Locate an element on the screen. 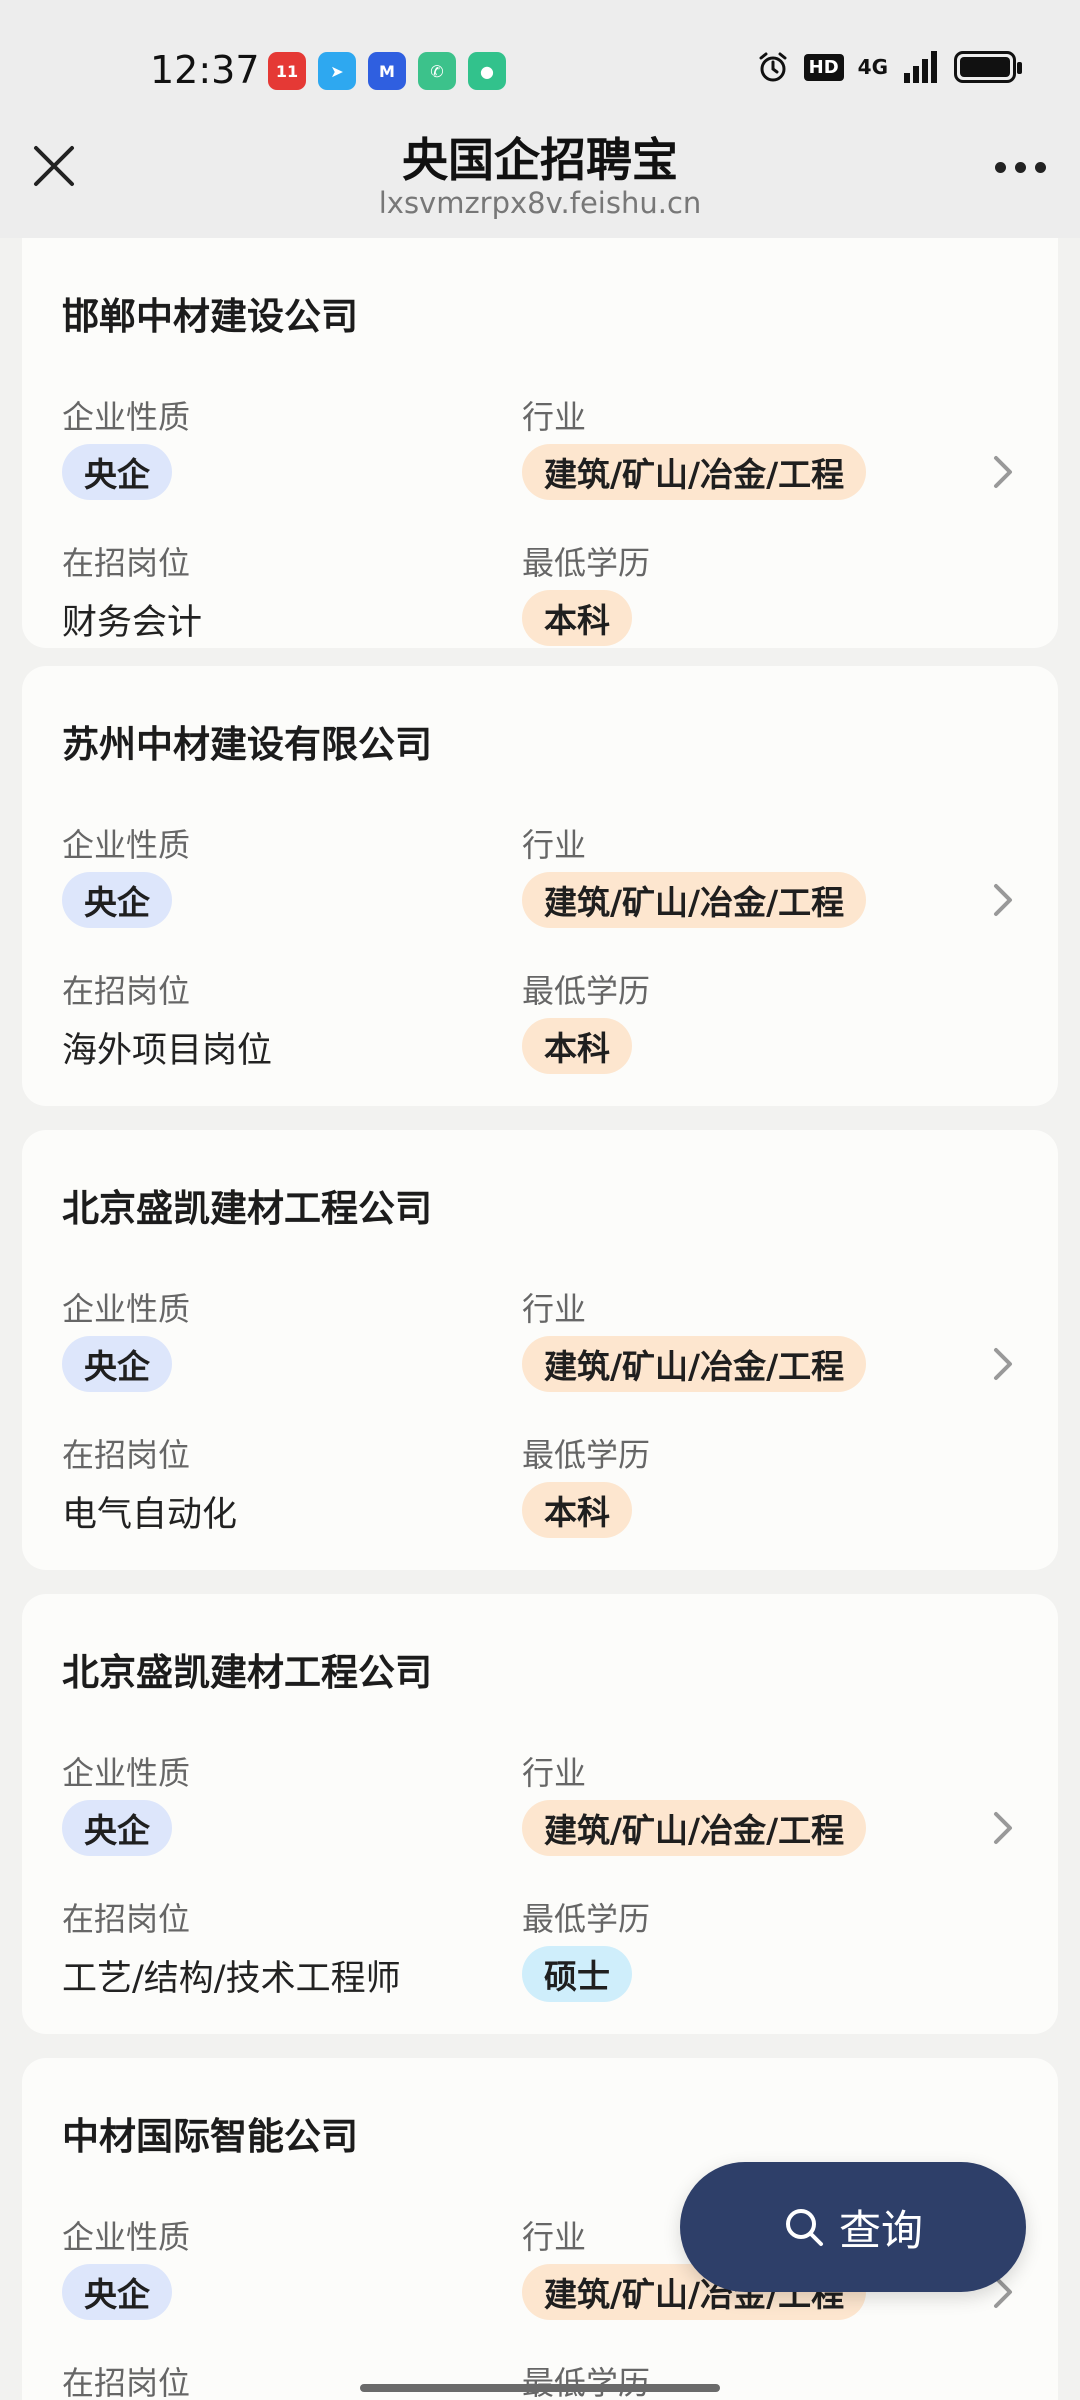 This screenshot has height=2400, width=1080. company-name: 中材国际智能公司 is located at coordinates (210, 2136).